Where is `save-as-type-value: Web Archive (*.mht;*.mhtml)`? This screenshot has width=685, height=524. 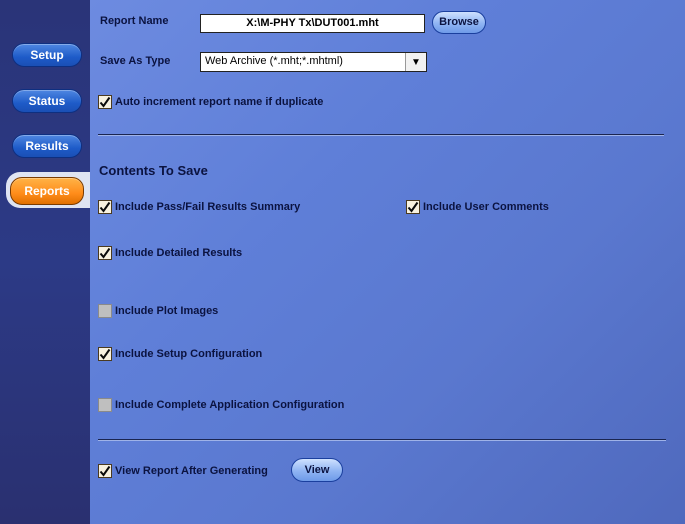
save-as-type-value: Web Archive (*.mht;*.mhtml) is located at coordinates (274, 61).